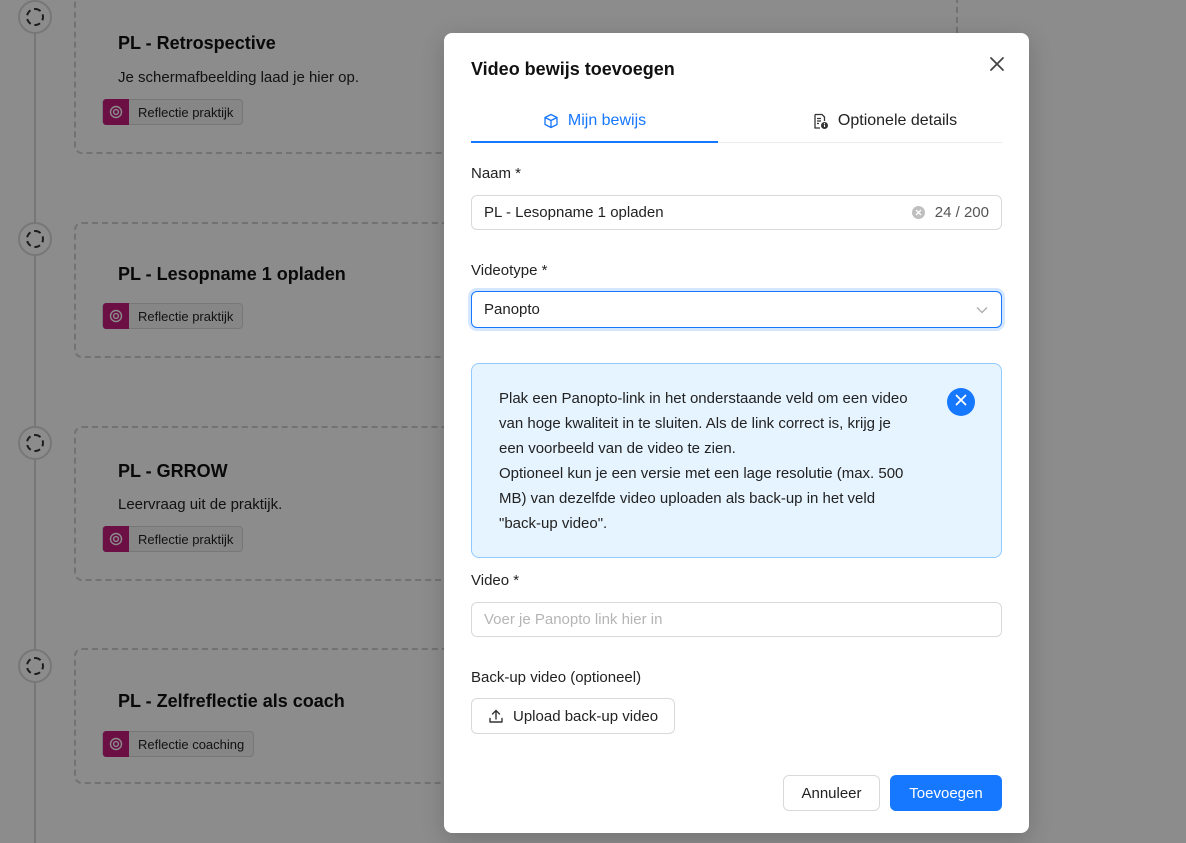 This screenshot has width=1186, height=843. Describe the element at coordinates (495, 580) in the screenshot. I see `video-field-label: Video *` at that location.